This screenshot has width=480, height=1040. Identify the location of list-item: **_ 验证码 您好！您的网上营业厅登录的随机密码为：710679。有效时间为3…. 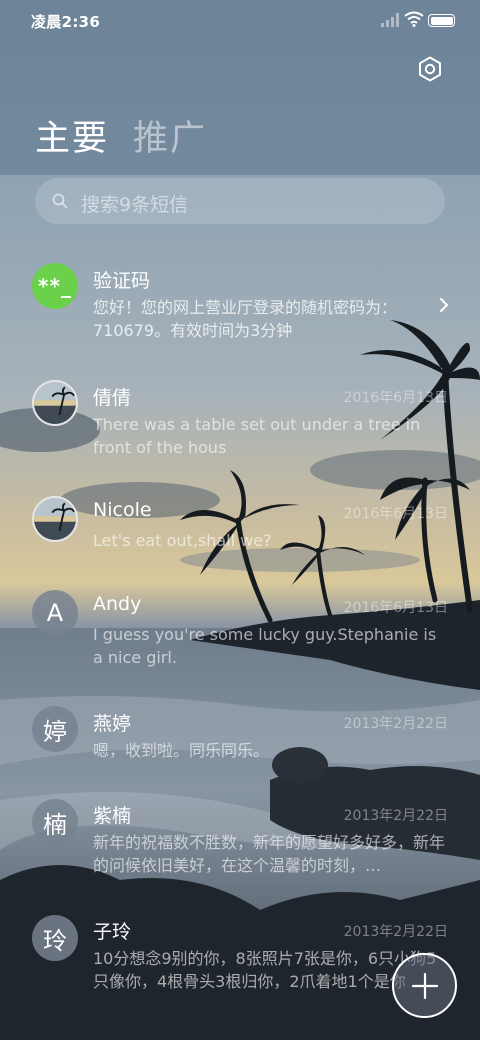
(240, 305).